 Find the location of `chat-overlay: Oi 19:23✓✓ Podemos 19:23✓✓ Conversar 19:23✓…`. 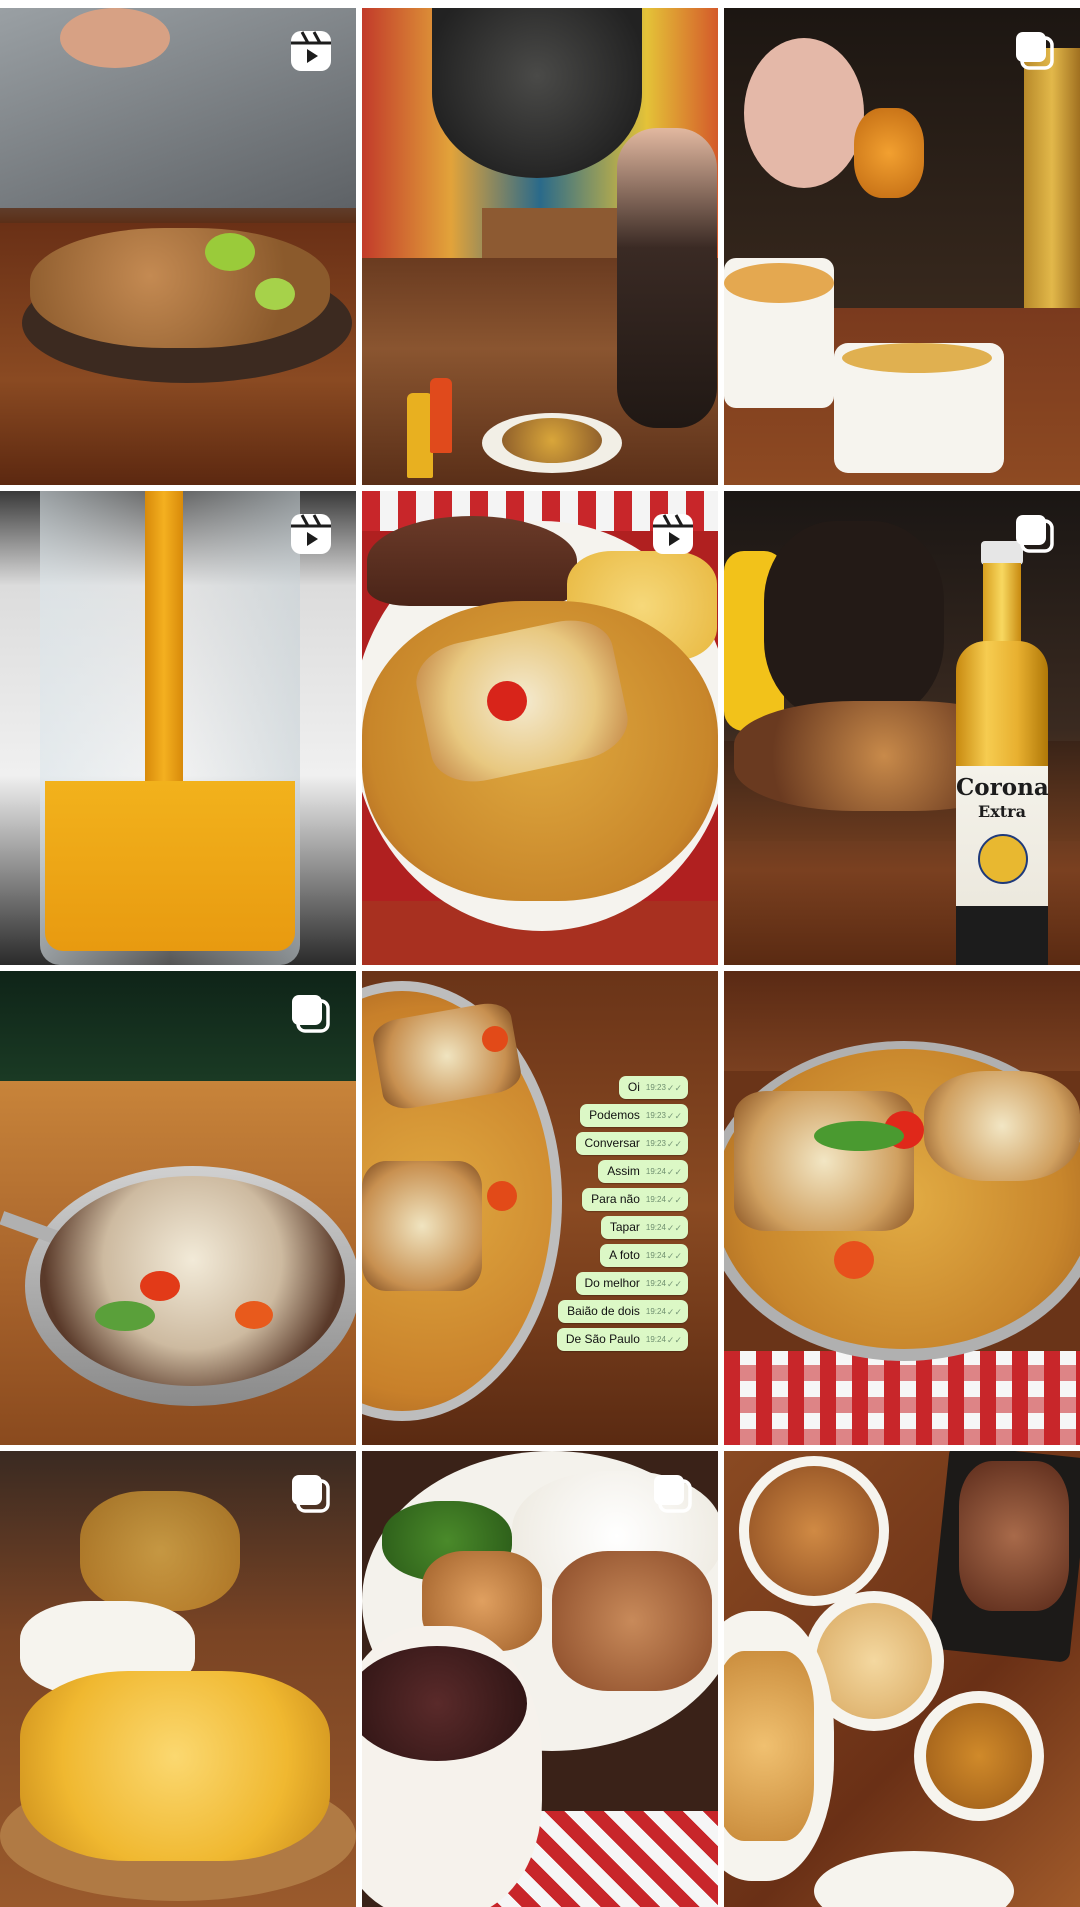

chat-overlay: Oi 19:23✓✓ Podemos 19:23✓✓ Conversar 19:23✓… is located at coordinates (603, 1216).